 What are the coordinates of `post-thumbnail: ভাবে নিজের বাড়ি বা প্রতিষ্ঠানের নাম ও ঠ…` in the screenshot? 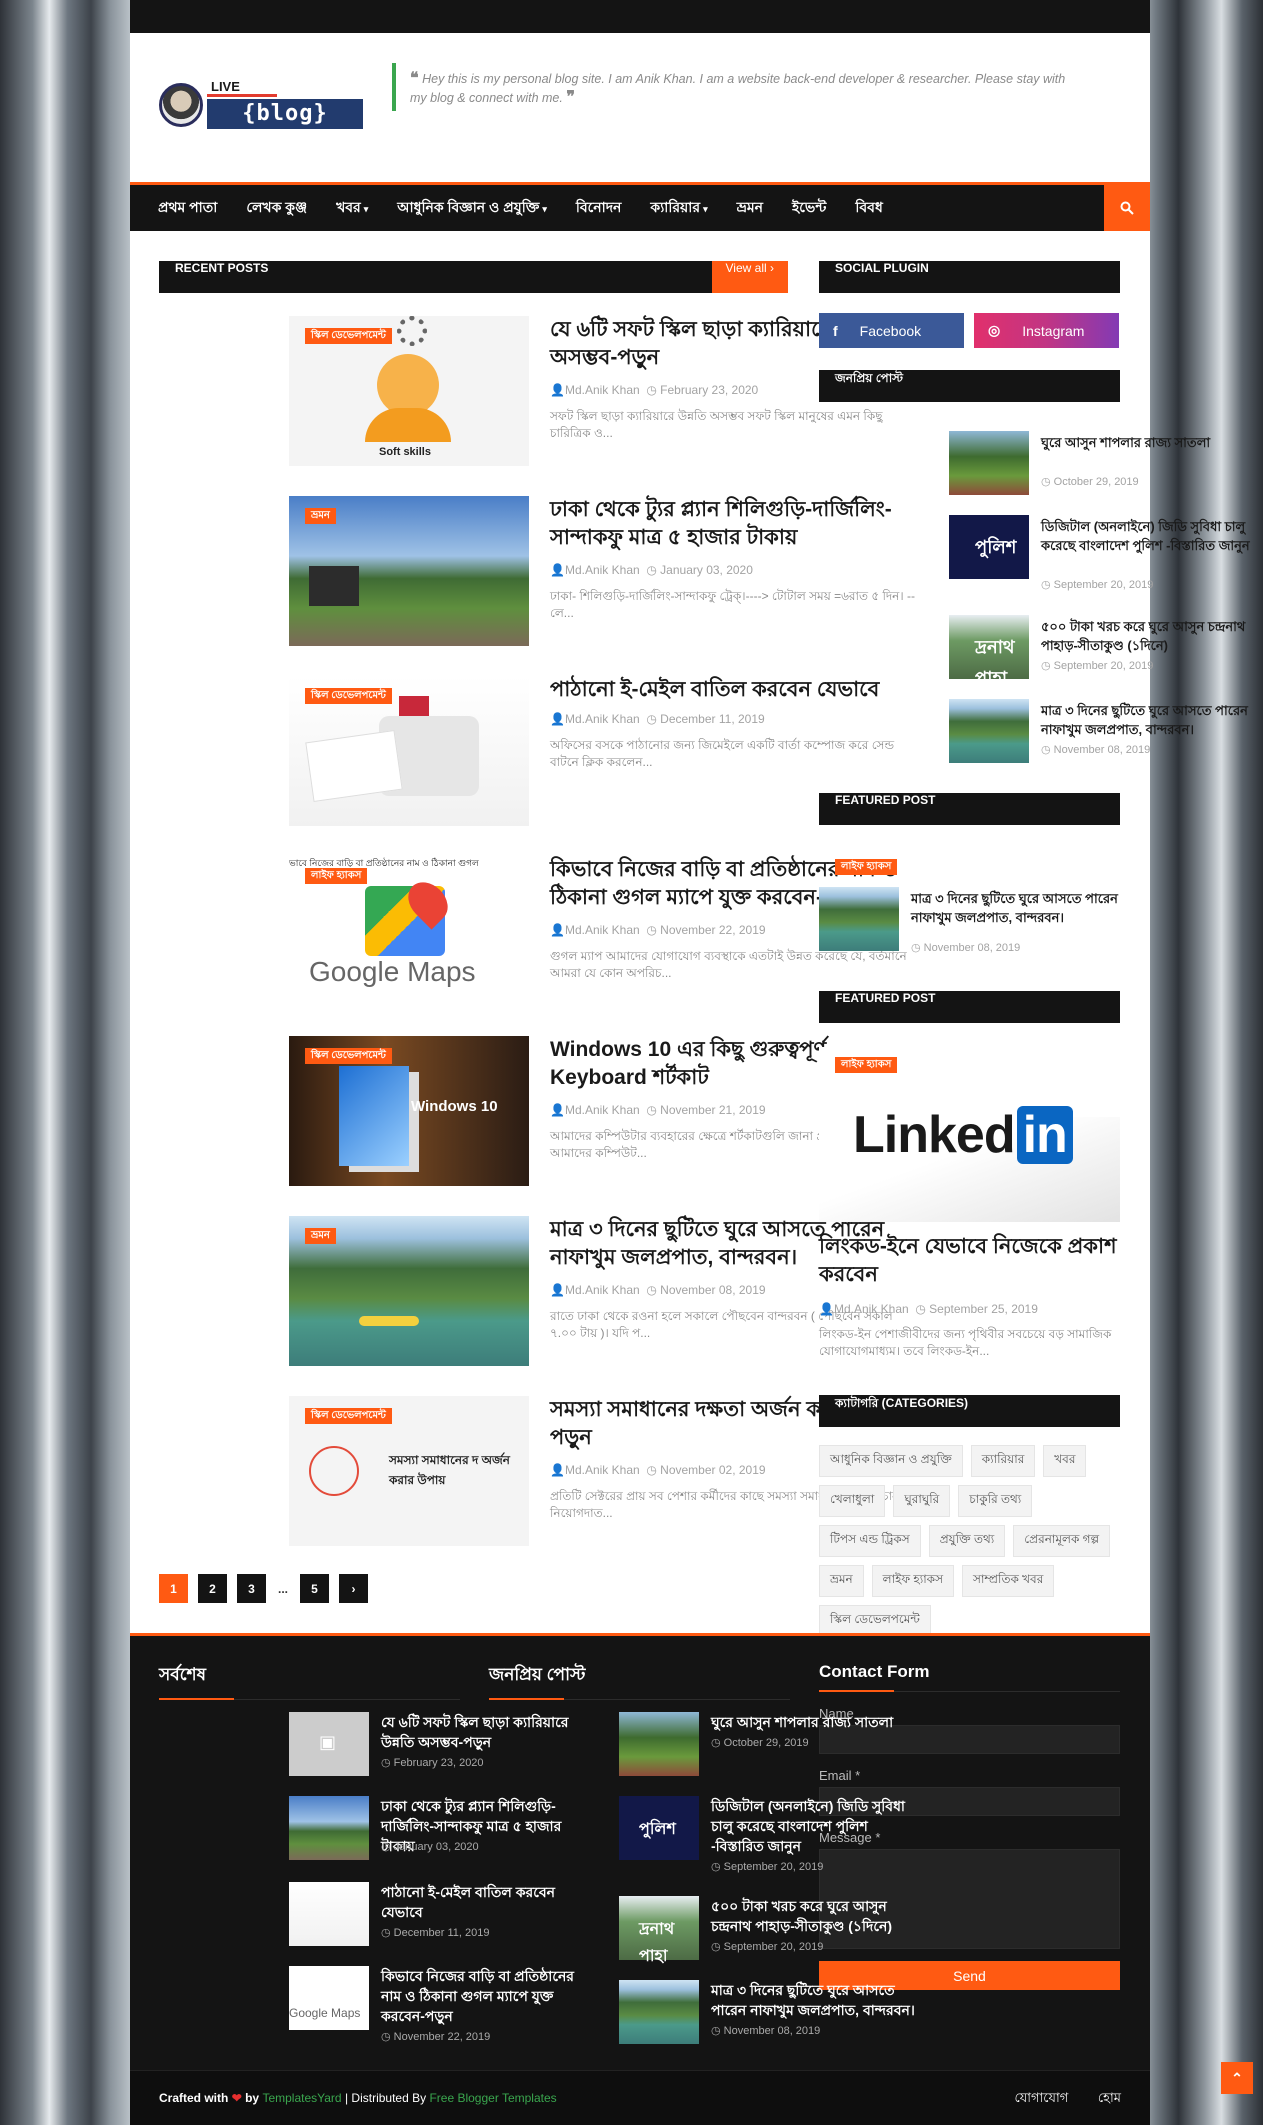 It's located at (409, 931).